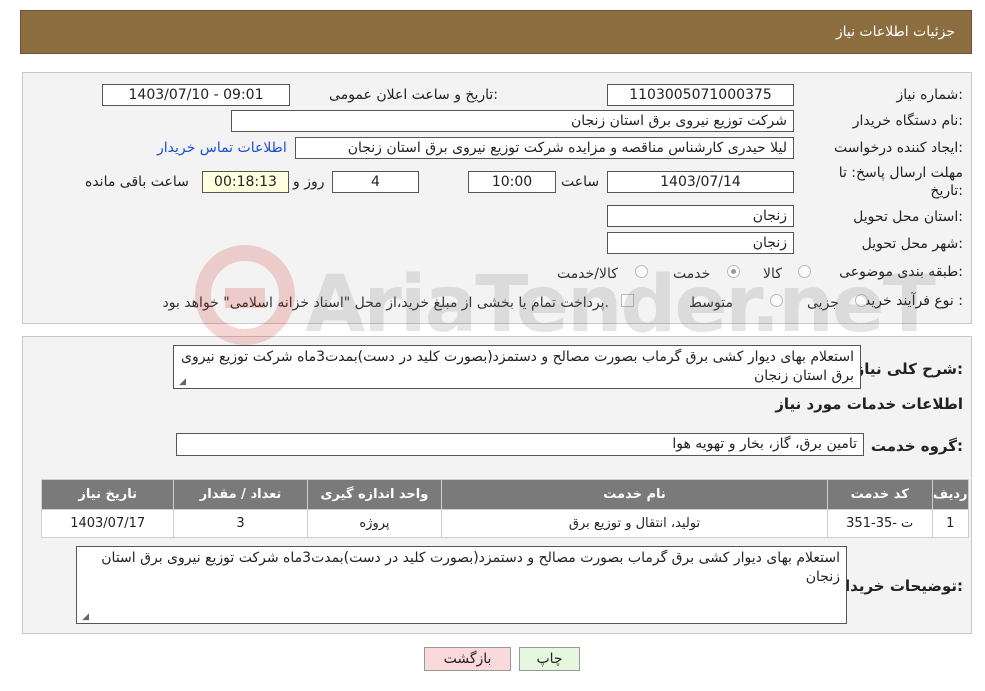 The height and width of the screenshot is (691, 985). I want to click on deadline-date-field: 1403/07/14, so click(700, 182).